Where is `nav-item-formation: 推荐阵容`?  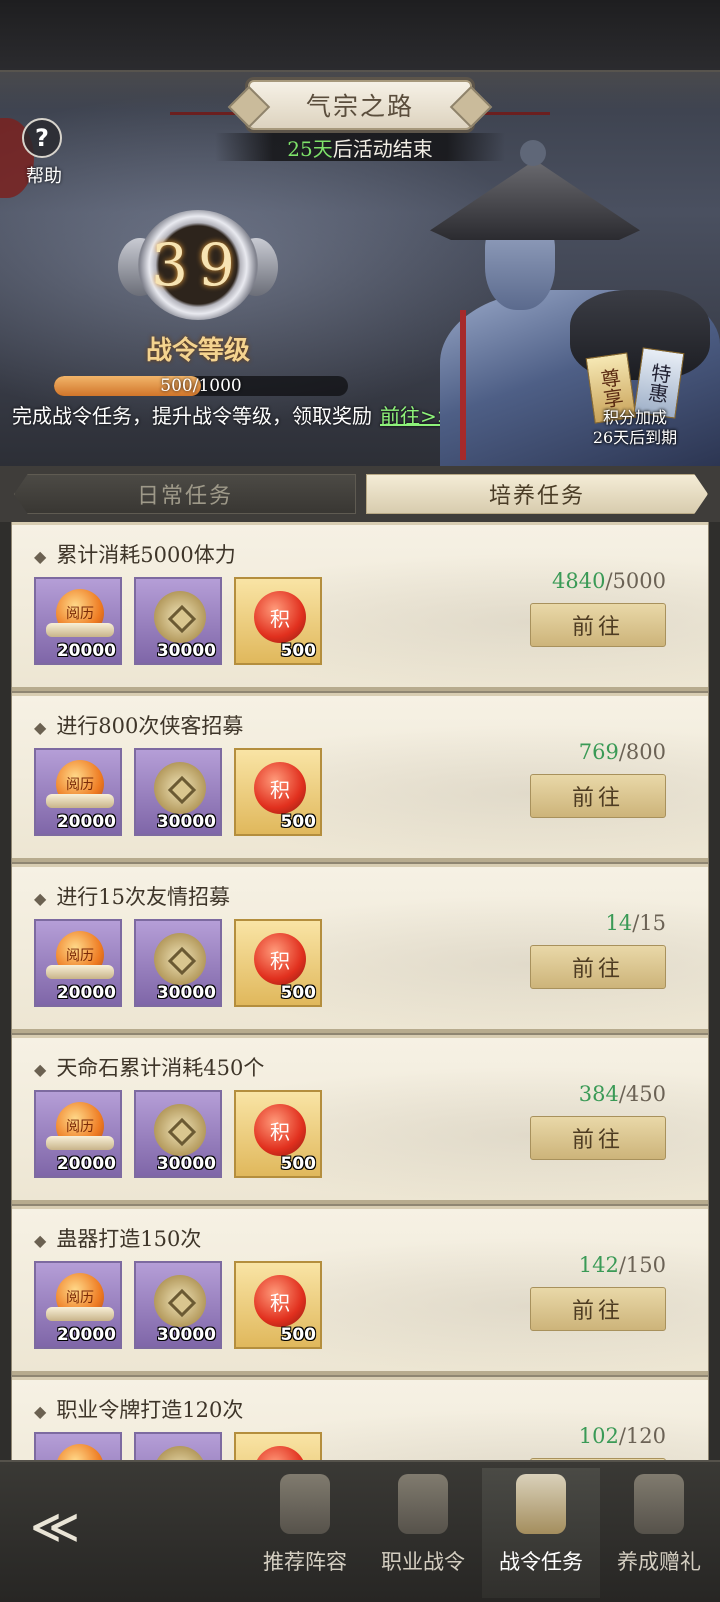 nav-item-formation: 推荐阵容 is located at coordinates (305, 1533).